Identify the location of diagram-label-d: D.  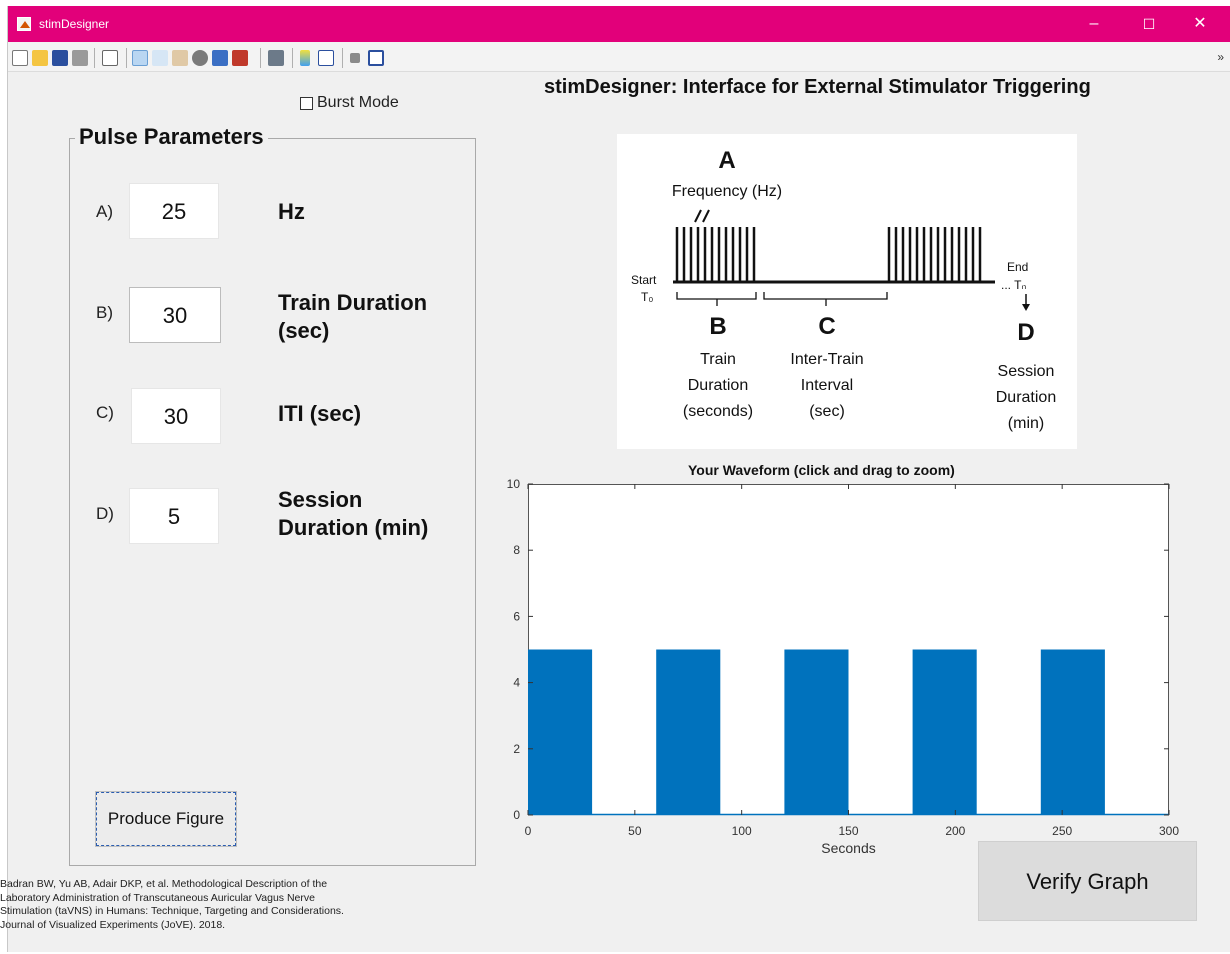
(1025, 332).